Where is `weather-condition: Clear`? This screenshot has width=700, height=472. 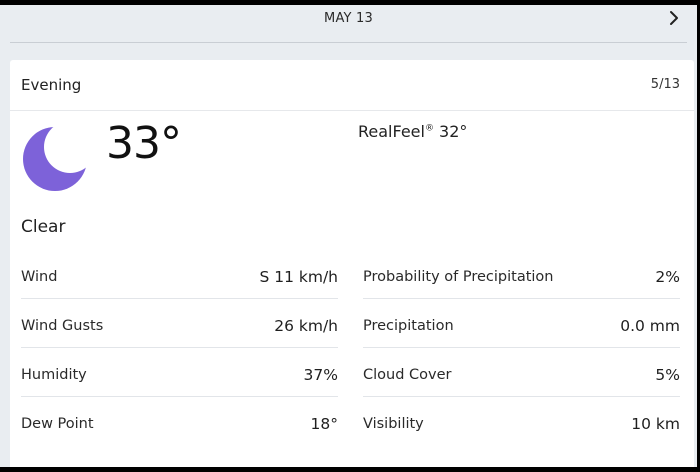 weather-condition: Clear is located at coordinates (43, 227).